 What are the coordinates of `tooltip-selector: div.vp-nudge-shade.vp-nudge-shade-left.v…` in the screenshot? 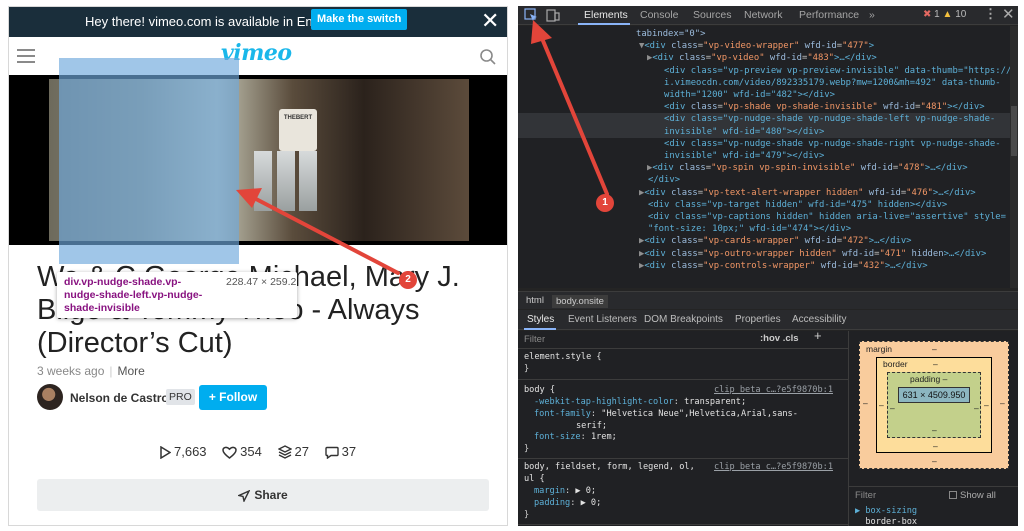 It's located at (133, 295).